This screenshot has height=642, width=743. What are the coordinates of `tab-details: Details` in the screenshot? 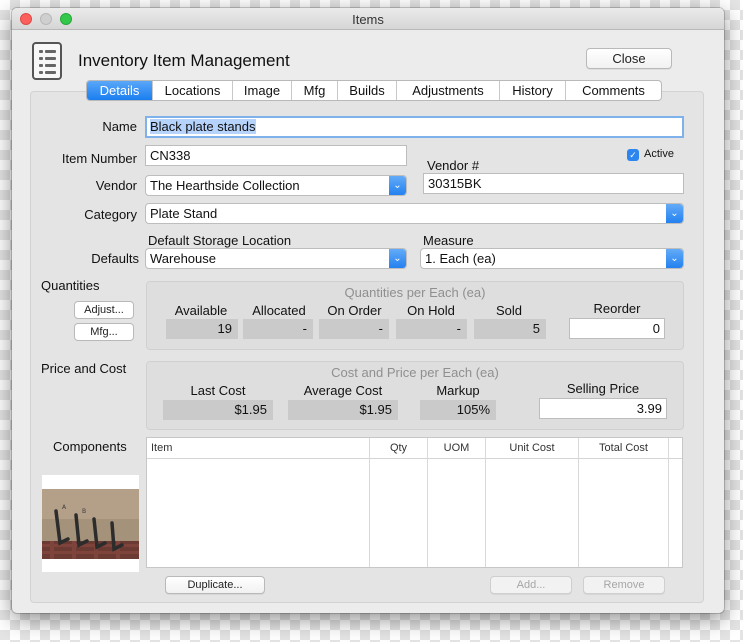 It's located at (120, 90).